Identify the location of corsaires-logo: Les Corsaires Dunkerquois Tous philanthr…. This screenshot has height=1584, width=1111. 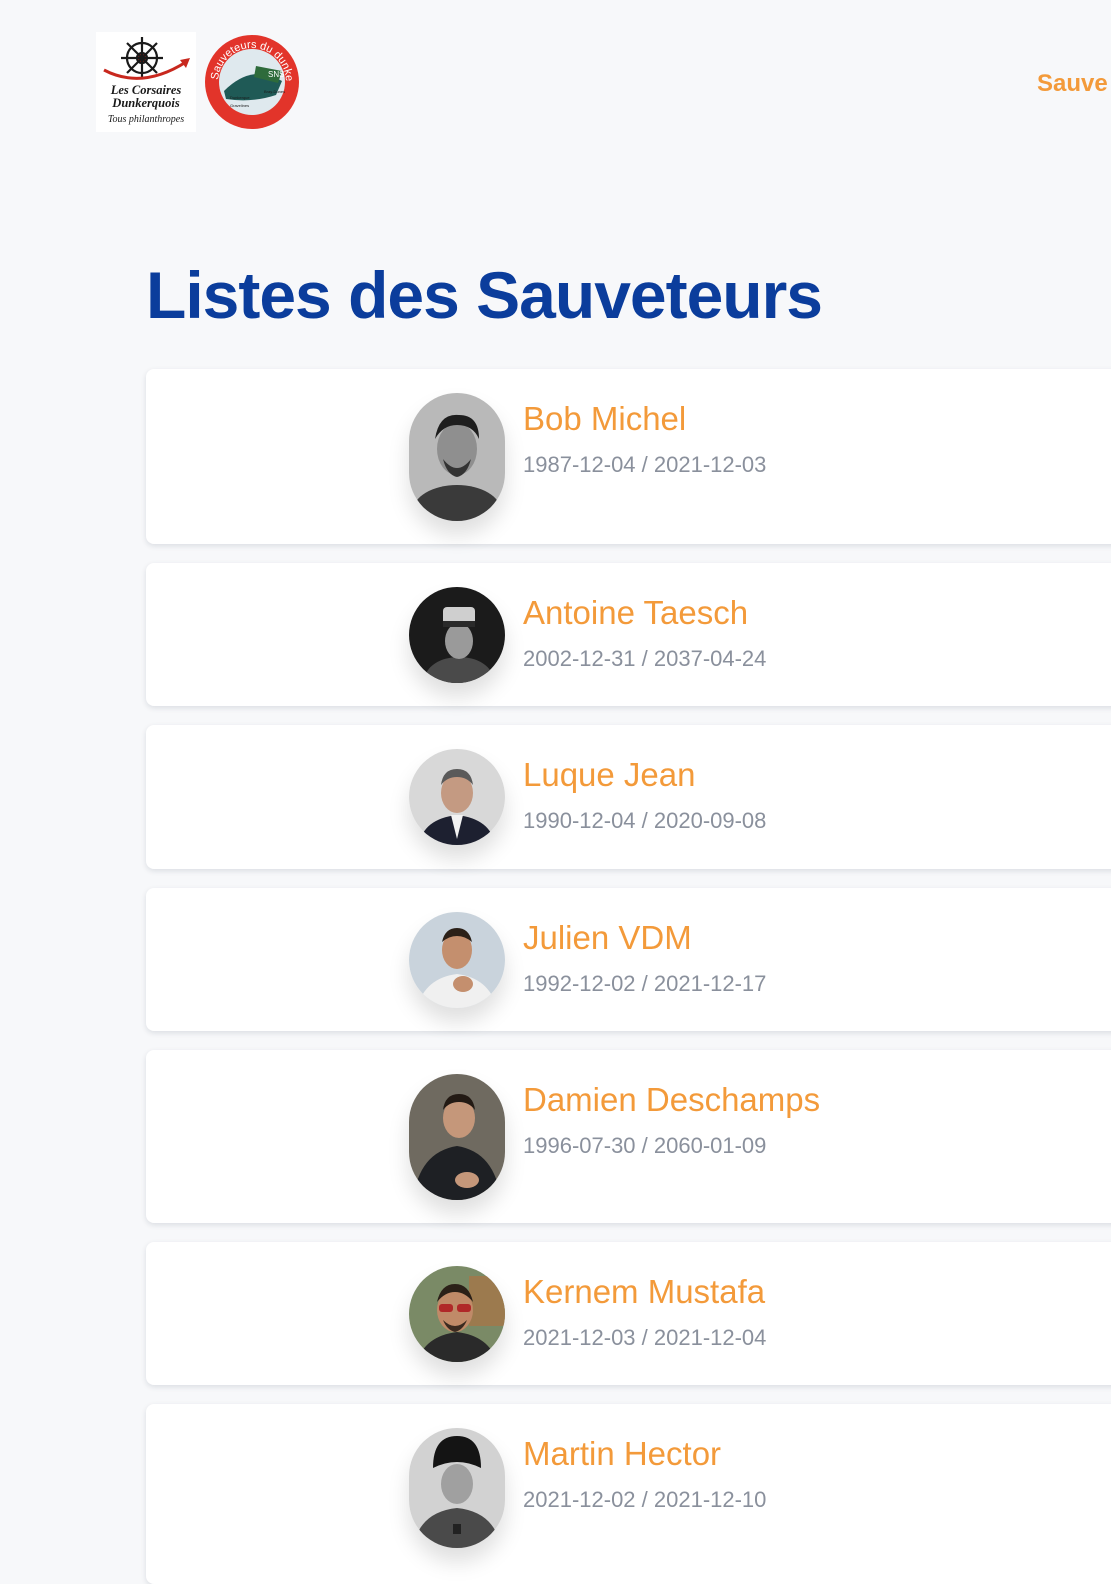
(146, 82).